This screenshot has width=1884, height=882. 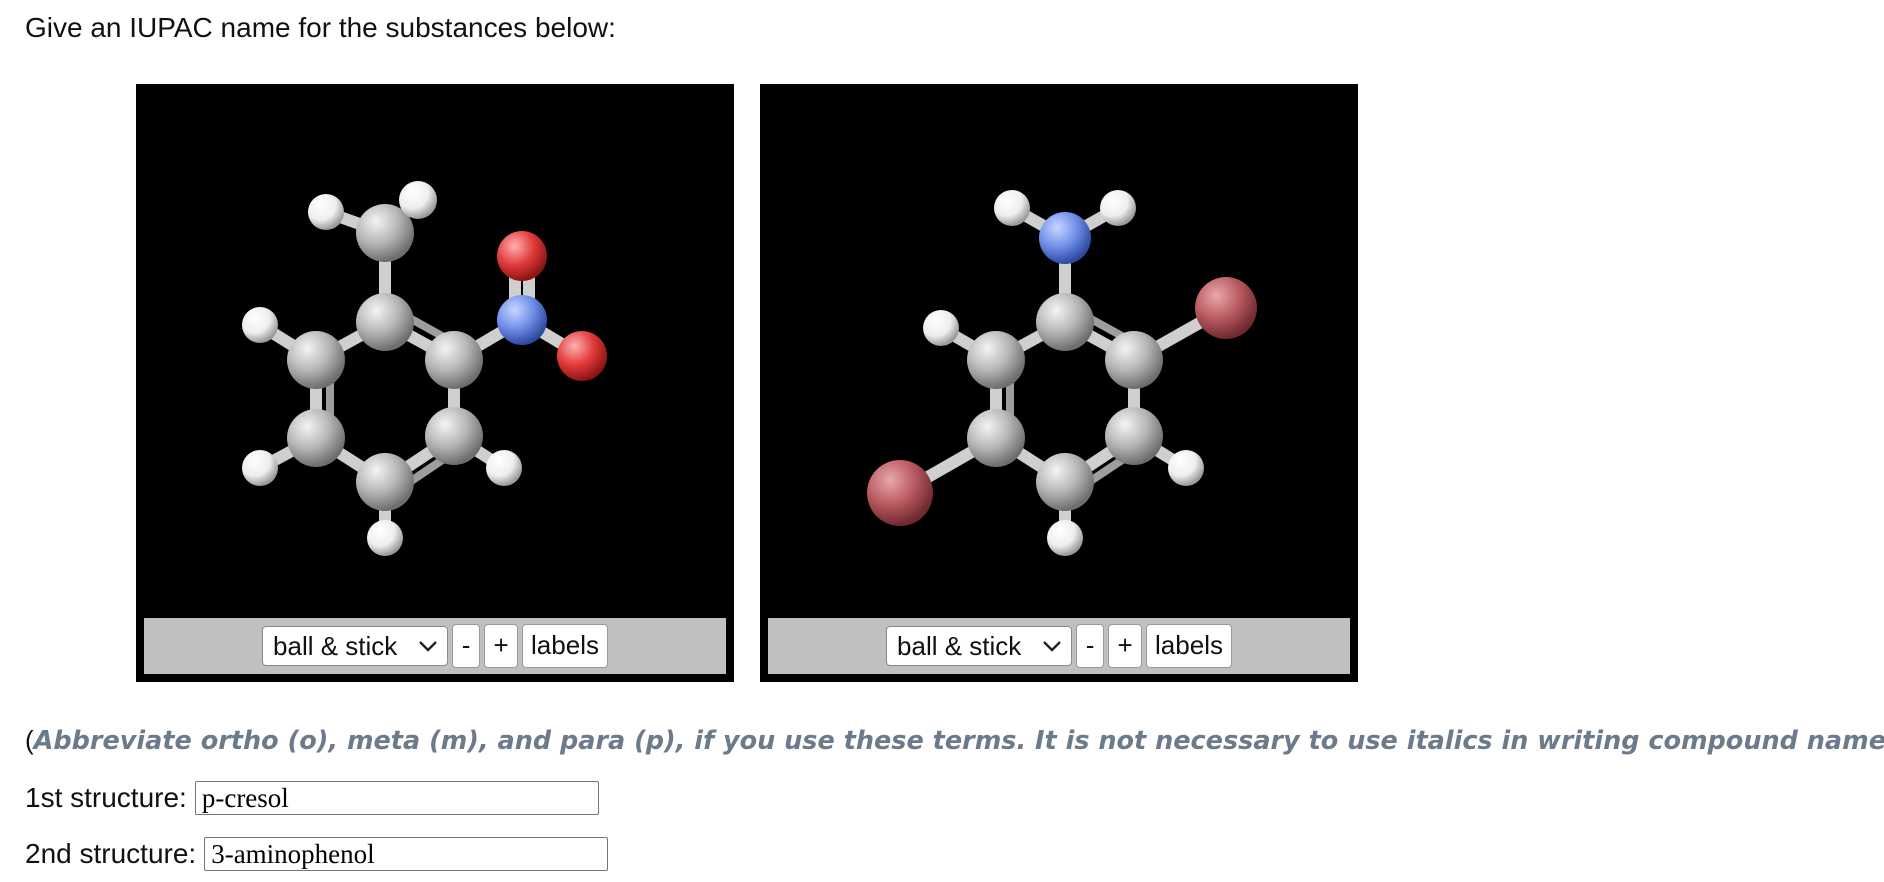 I want to click on viewer-1-controls: ball & stick - + labels, so click(x=435, y=646).